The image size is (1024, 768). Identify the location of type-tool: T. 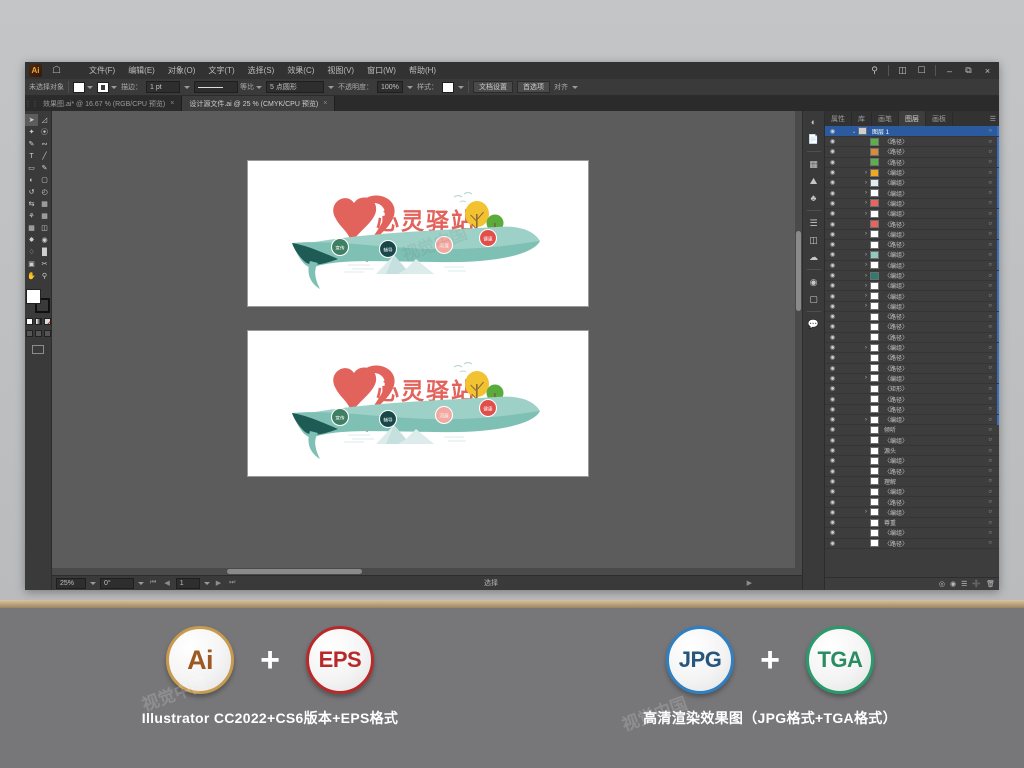
(31, 156).